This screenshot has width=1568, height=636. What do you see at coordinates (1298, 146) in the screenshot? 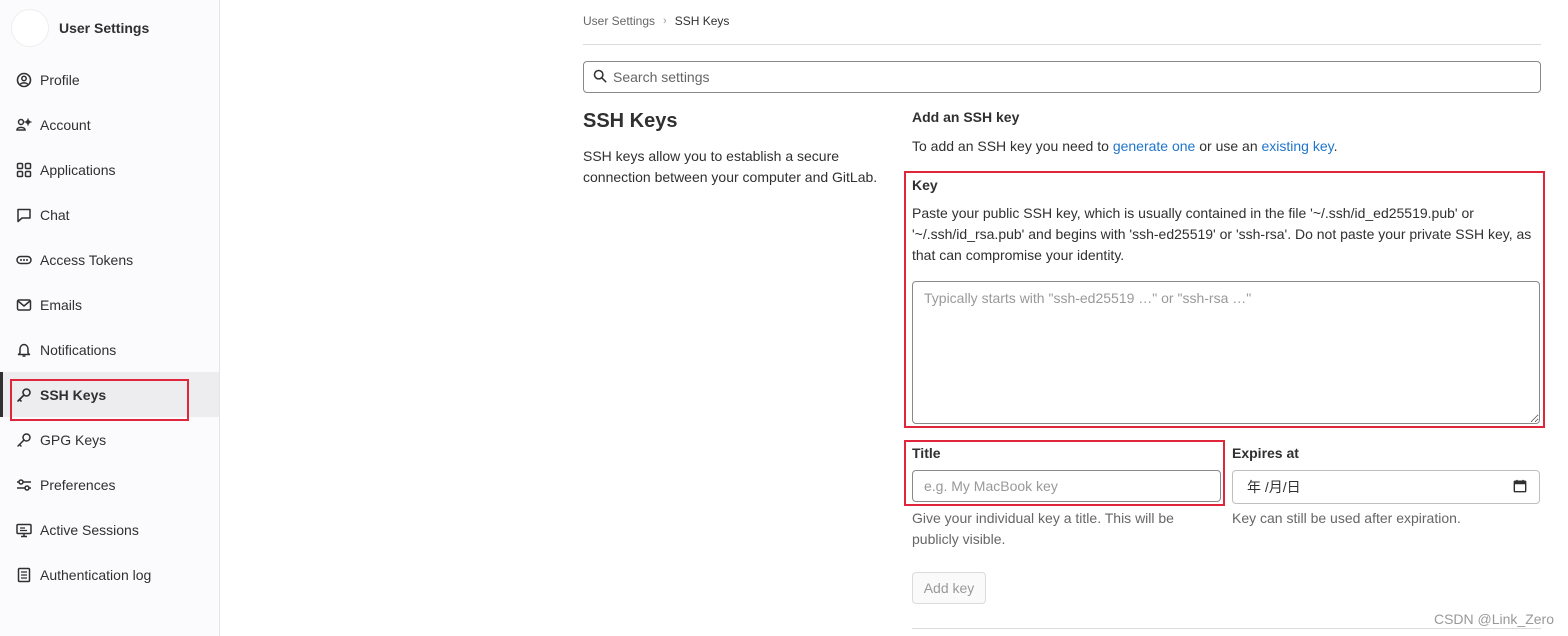
I see `existing-key-link: existing key` at bounding box center [1298, 146].